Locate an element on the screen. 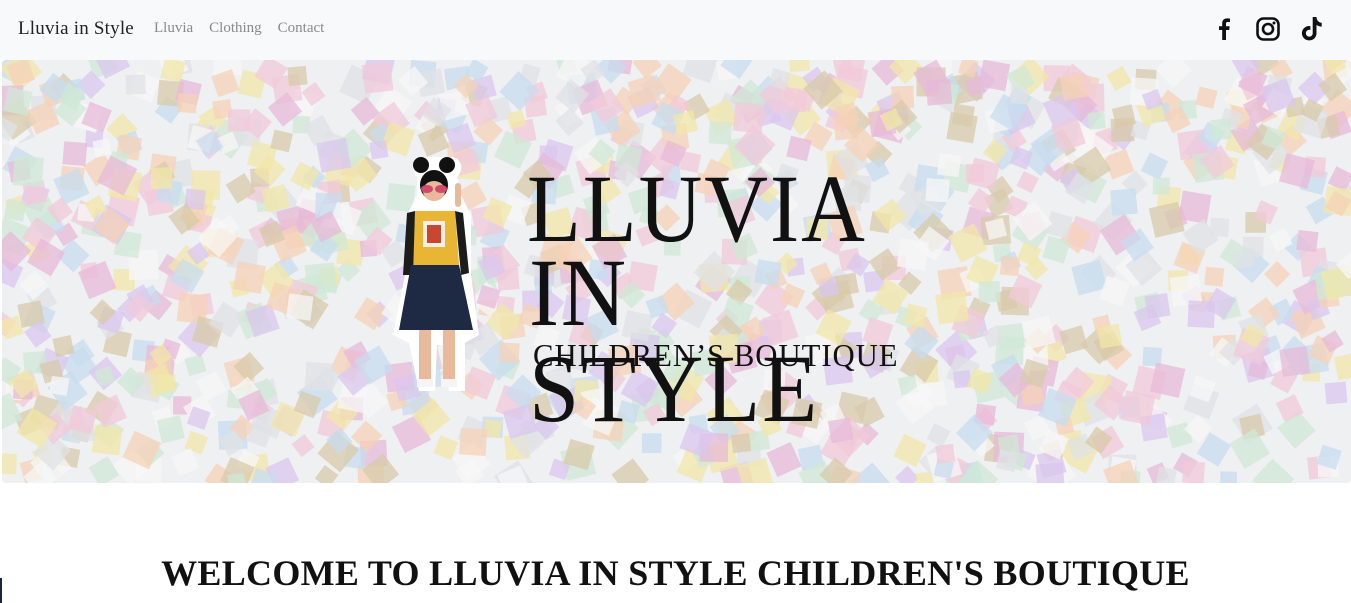 The width and height of the screenshot is (1351, 603). tiktok-icon is located at coordinates (1312, 29).